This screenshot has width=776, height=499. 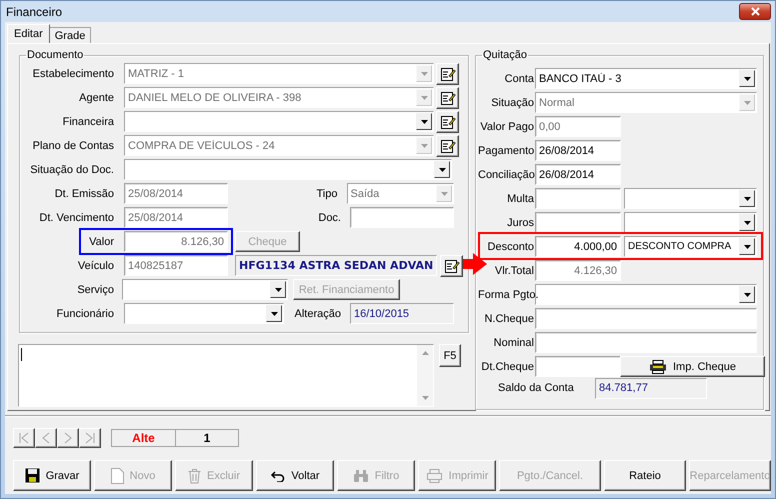 I want to click on value-display: 84.781,77, so click(x=651, y=388).